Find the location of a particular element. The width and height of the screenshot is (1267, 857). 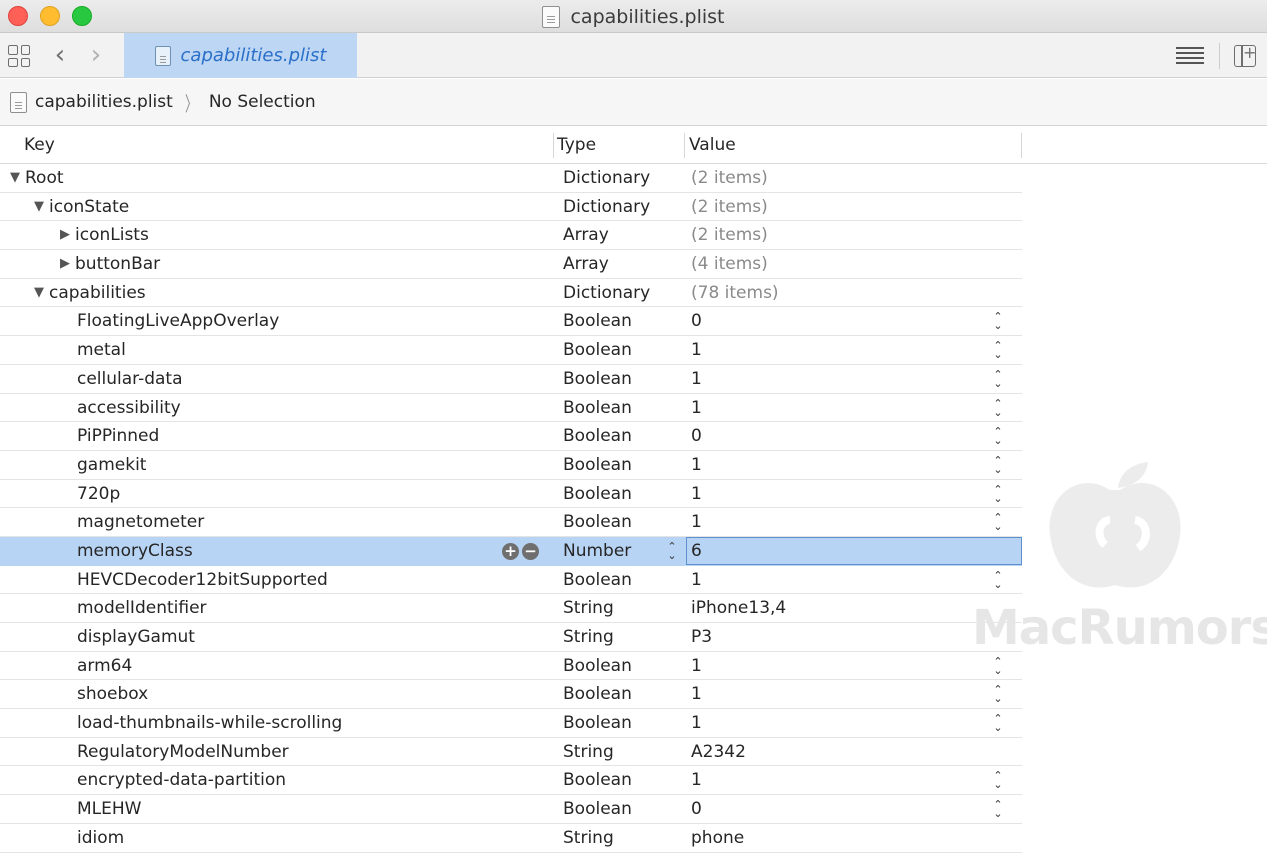

table-row: MLEHW Boolean 0 ⌃ ⌄ is located at coordinates (511, 809).